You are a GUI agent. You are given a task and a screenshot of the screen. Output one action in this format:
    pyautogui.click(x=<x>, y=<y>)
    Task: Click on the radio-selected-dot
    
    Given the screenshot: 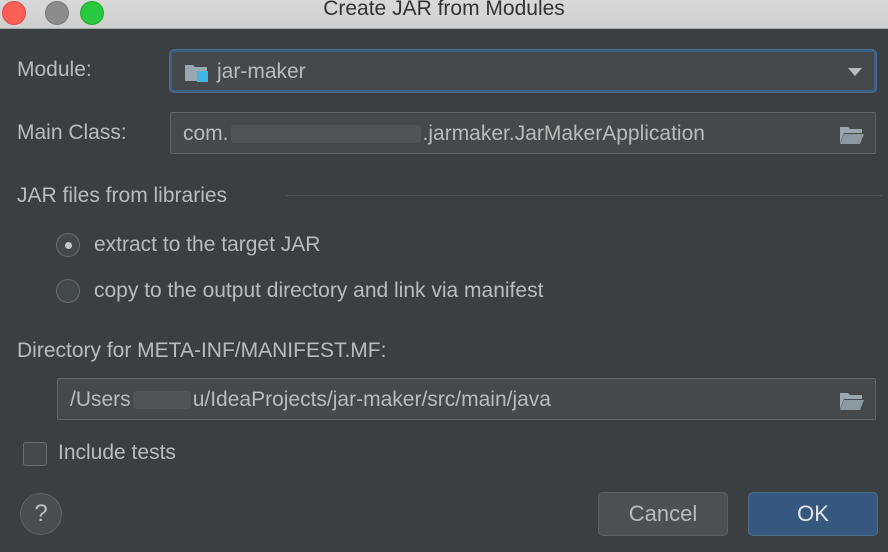 What is the action you would take?
    pyautogui.click(x=68, y=245)
    